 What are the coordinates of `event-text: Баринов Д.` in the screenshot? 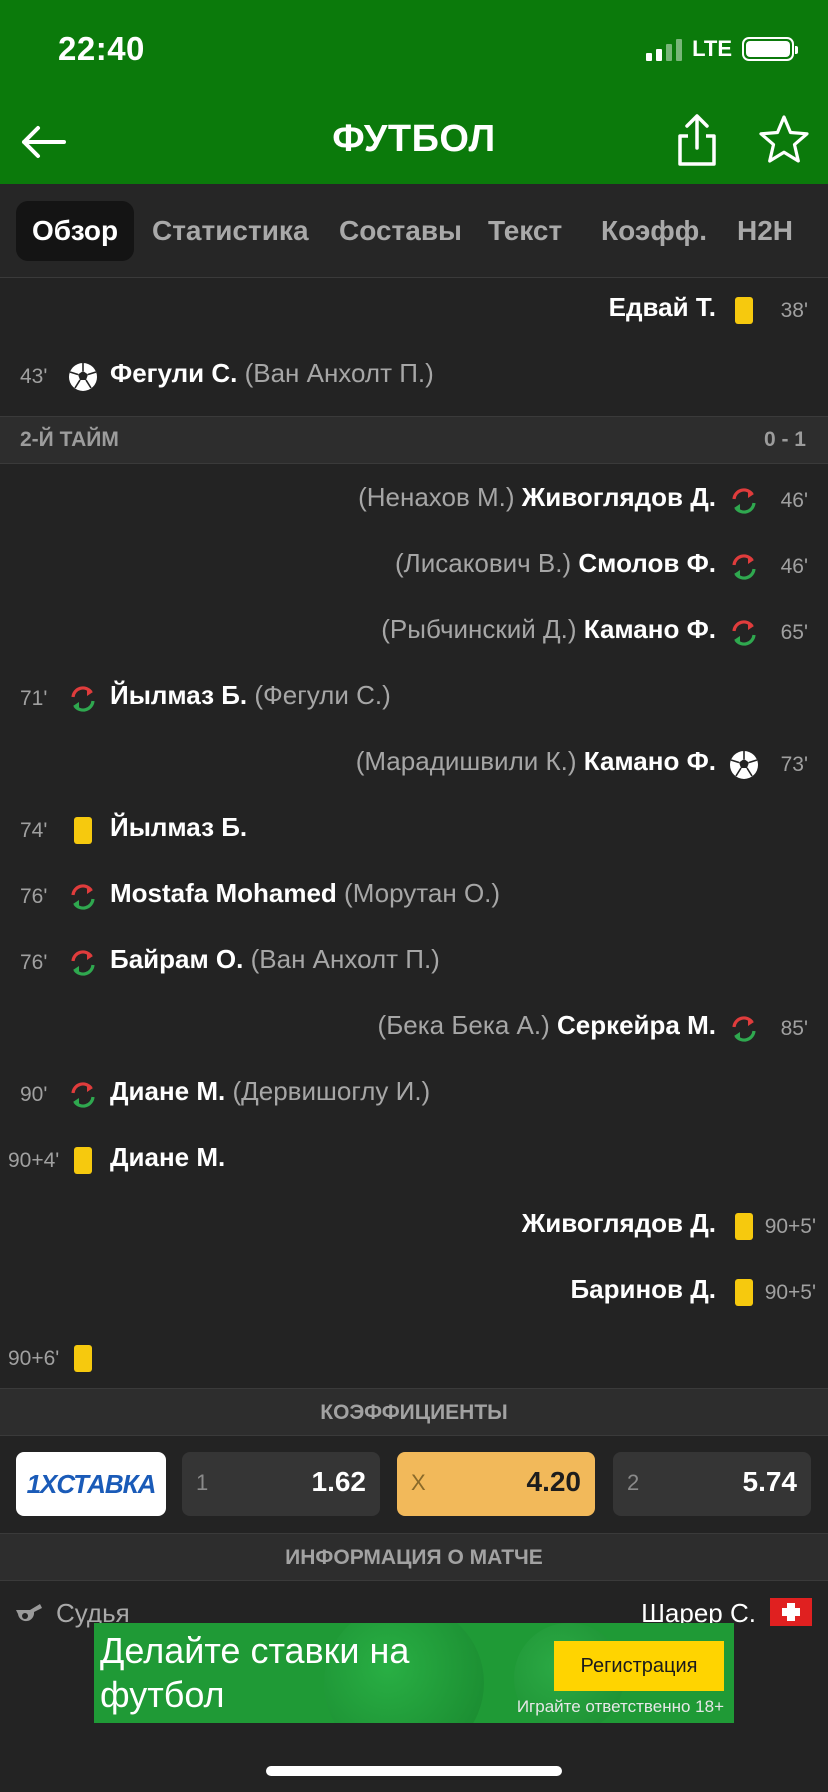 It's located at (643, 1289).